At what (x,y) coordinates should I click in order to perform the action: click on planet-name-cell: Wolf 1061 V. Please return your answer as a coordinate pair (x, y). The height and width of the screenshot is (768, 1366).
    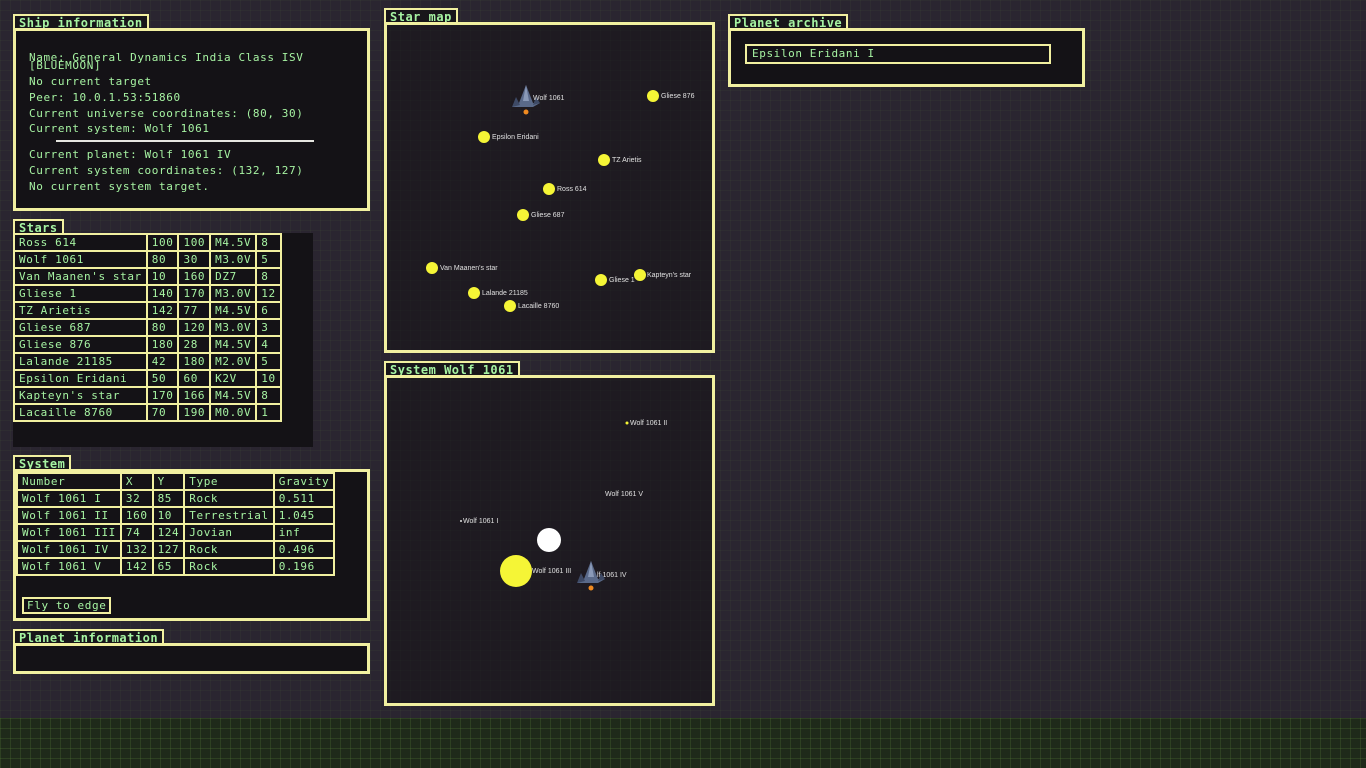
    Looking at the image, I should click on (69, 566).